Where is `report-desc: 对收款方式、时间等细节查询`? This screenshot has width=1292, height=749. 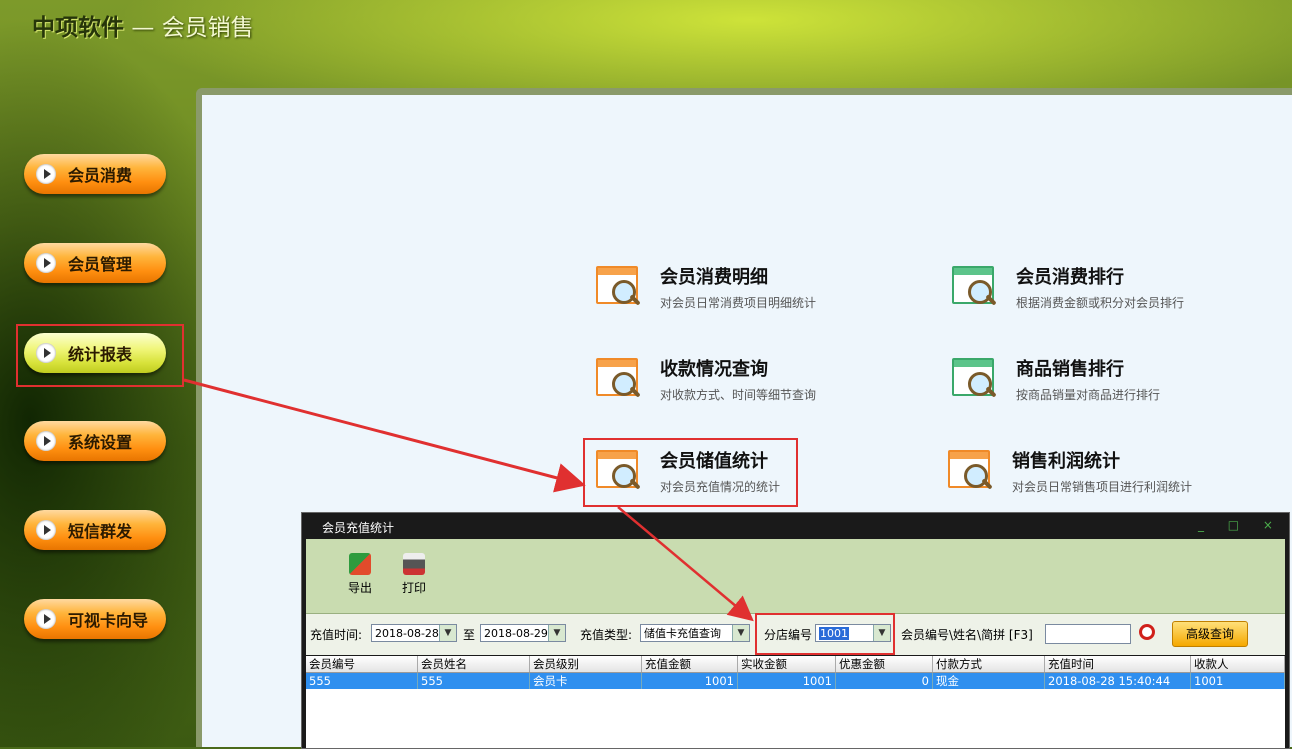
report-desc: 对收款方式、时间等细节查询 is located at coordinates (738, 395).